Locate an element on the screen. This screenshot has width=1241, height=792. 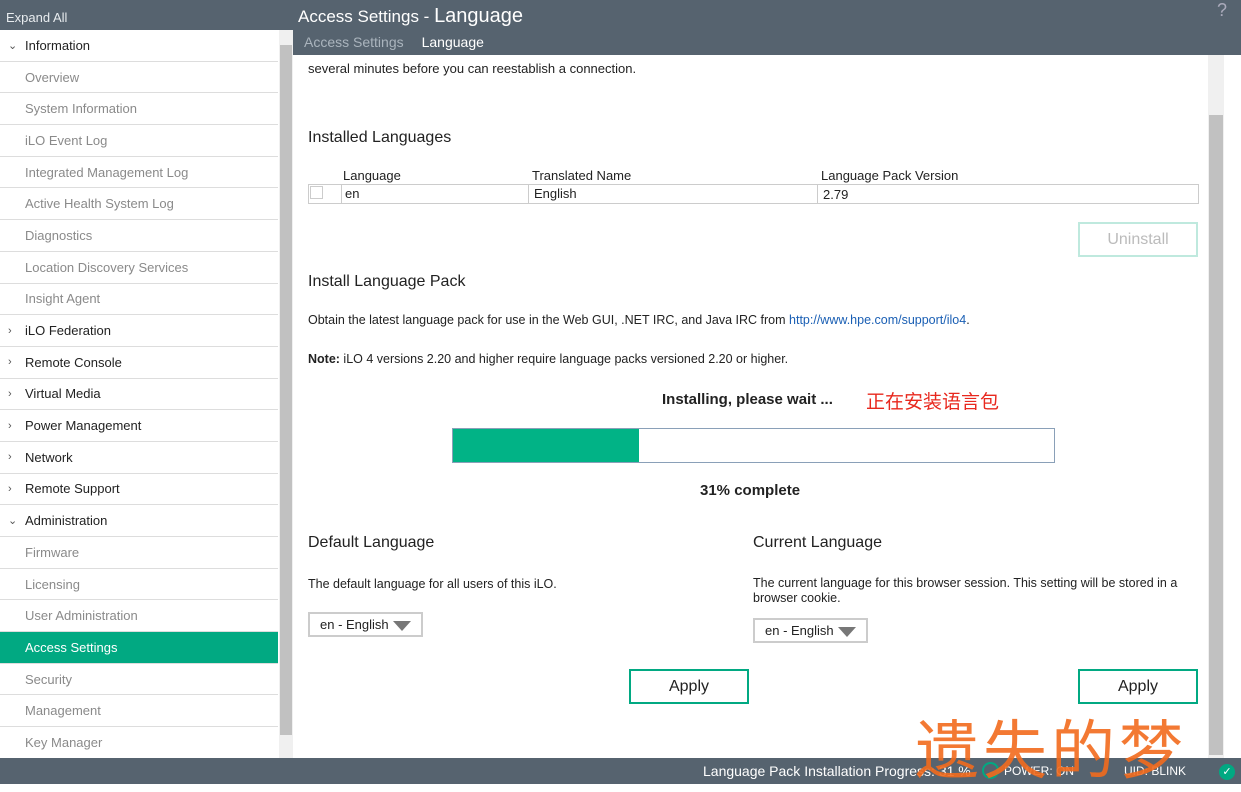
annotation-text: 正在安装语言包 is located at coordinates (933, 402).